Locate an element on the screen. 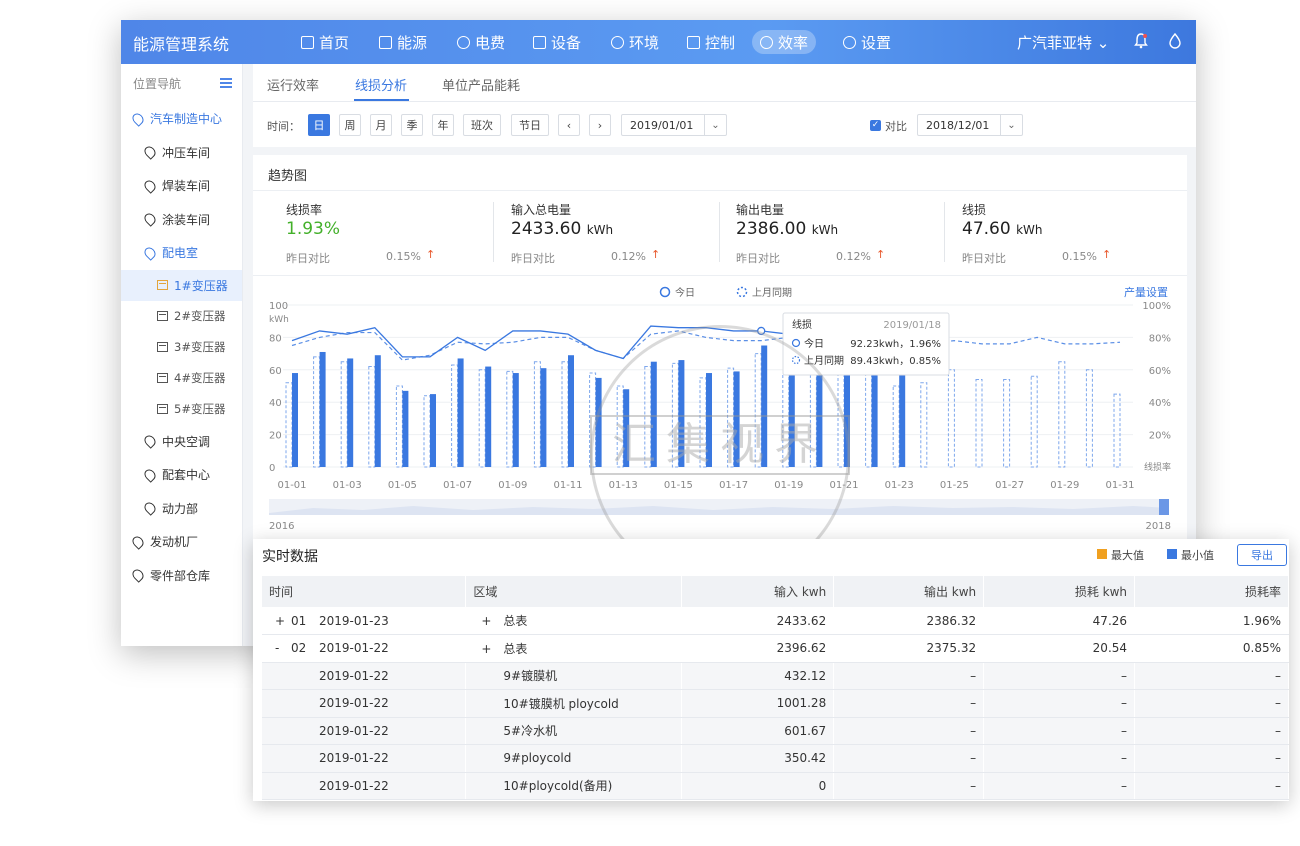  sidebar-item-transformer-5: 5#变压器 is located at coordinates (181, 409).